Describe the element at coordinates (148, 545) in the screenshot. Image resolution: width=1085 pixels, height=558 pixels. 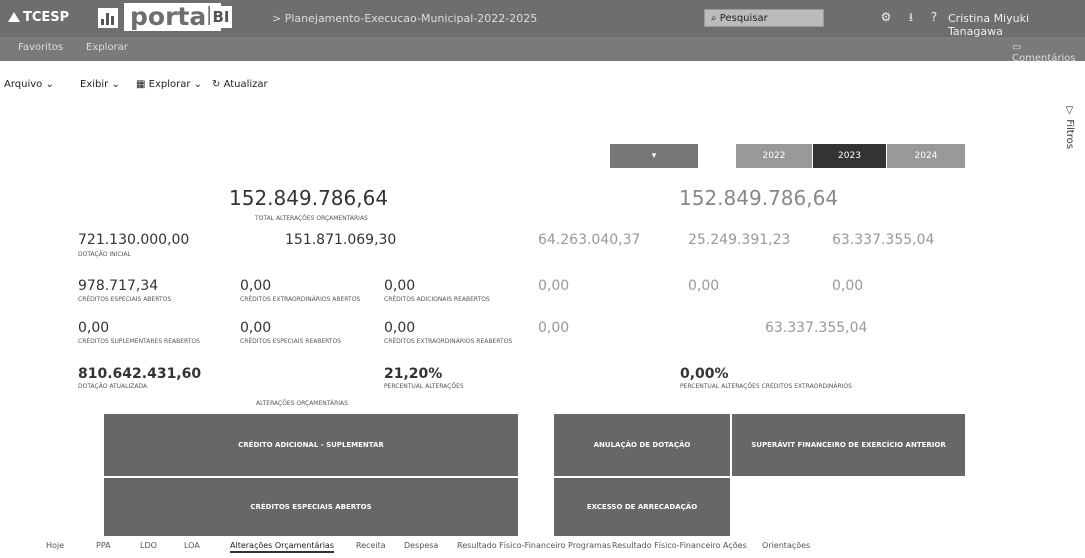
I see `tab-ldo: LDO` at that location.